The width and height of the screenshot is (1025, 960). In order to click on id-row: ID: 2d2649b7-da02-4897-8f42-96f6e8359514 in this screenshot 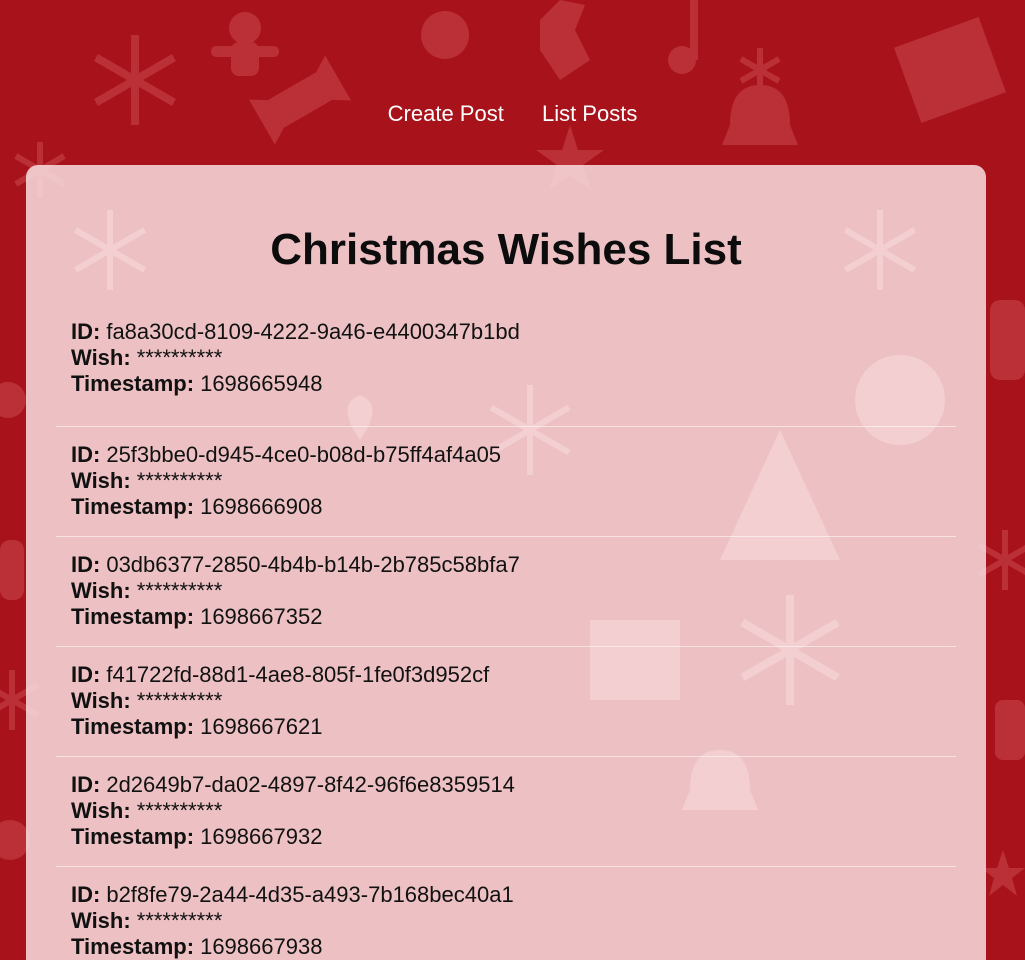, I will do `click(513, 785)`.